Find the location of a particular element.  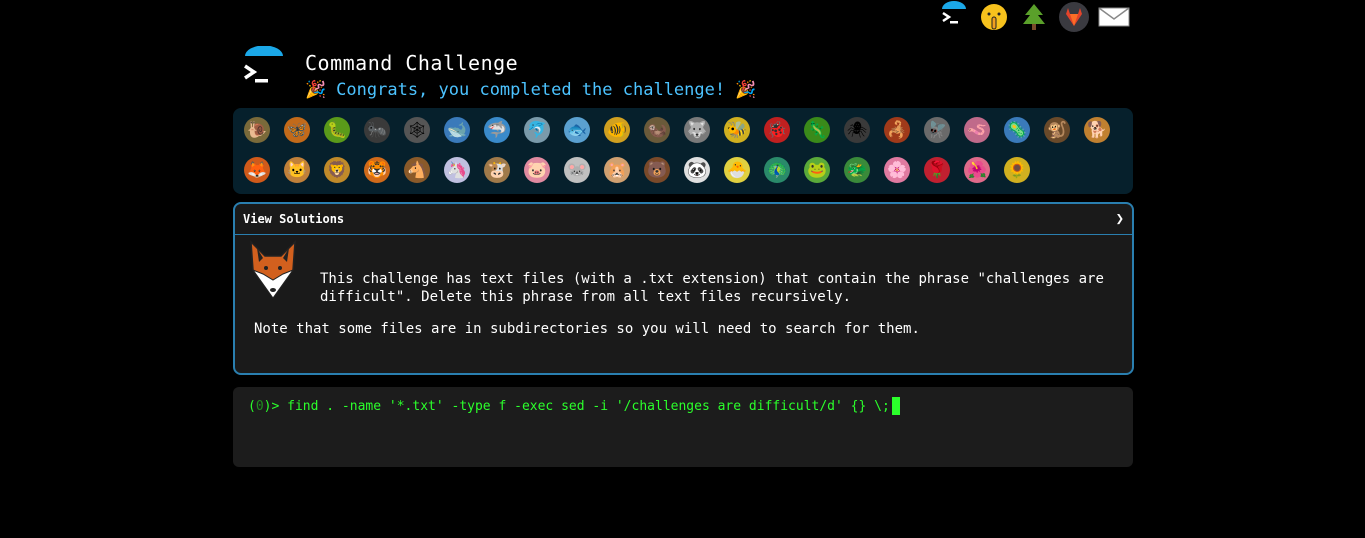

party-popper-icon: 🎉 is located at coordinates (316, 90).